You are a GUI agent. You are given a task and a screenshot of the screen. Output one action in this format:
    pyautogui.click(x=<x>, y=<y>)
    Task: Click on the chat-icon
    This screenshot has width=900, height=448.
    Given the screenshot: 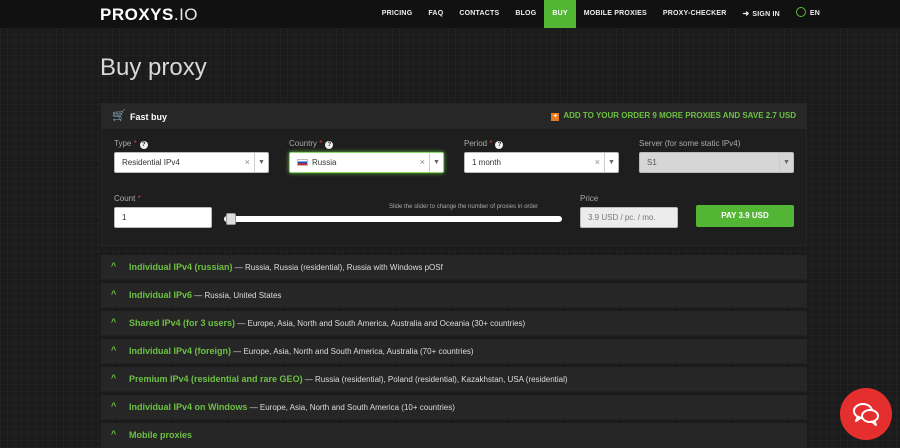 What is the action you would take?
    pyautogui.click(x=866, y=414)
    